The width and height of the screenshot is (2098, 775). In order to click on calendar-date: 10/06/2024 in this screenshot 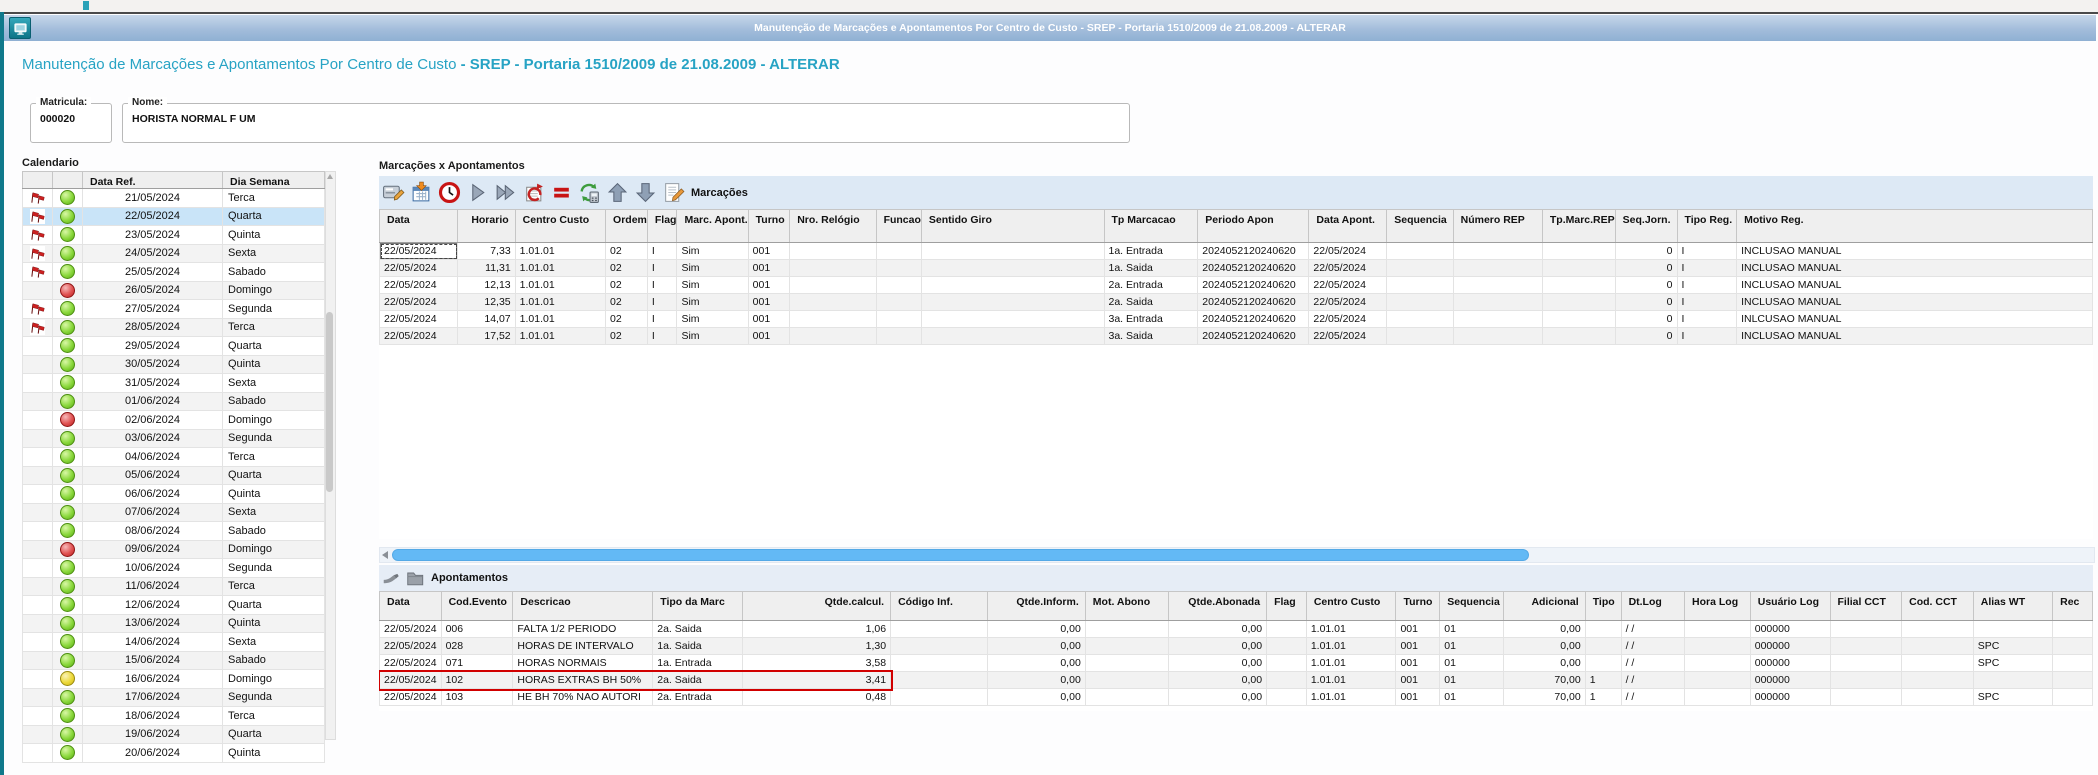, I will do `click(152, 568)`.